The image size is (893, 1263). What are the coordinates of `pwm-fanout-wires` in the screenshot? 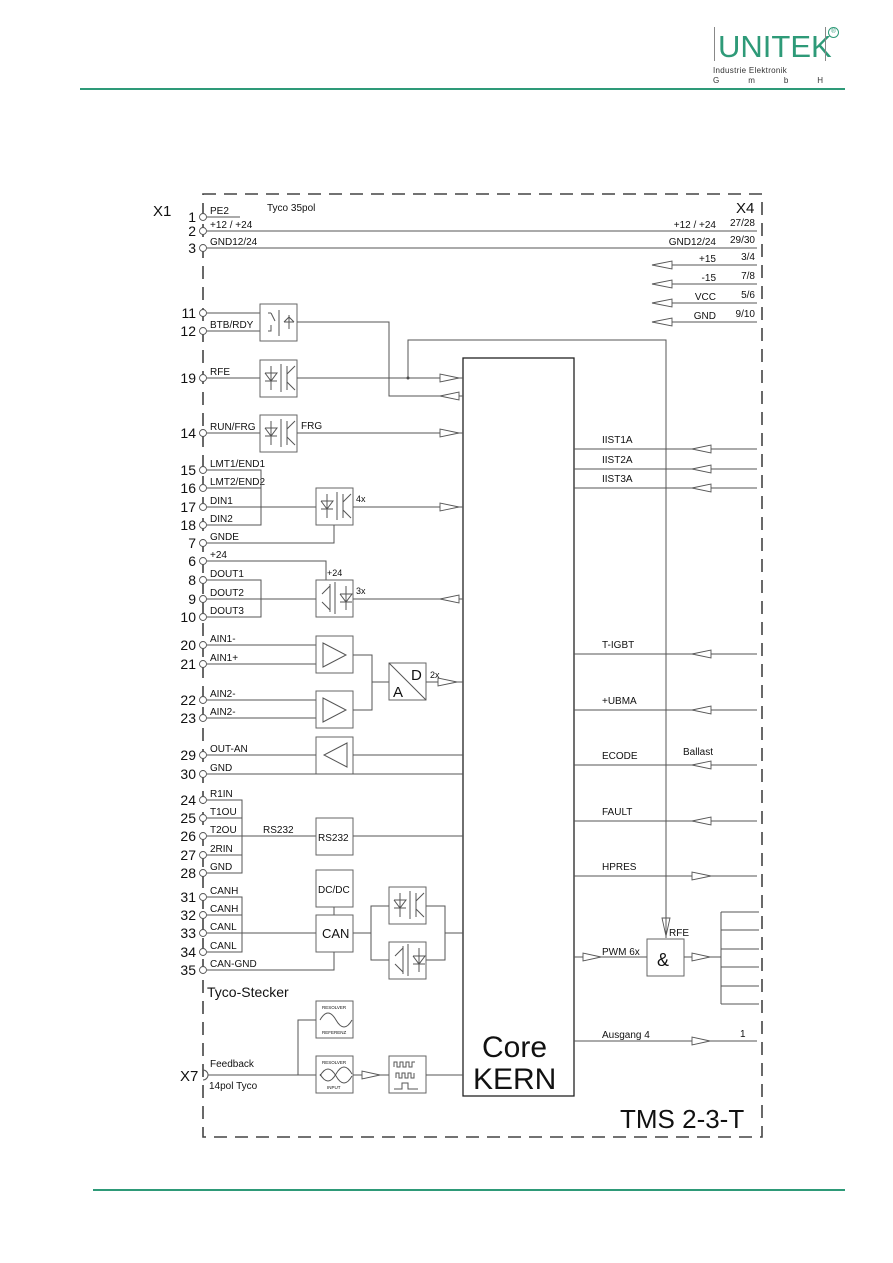 It's located at (739, 958).